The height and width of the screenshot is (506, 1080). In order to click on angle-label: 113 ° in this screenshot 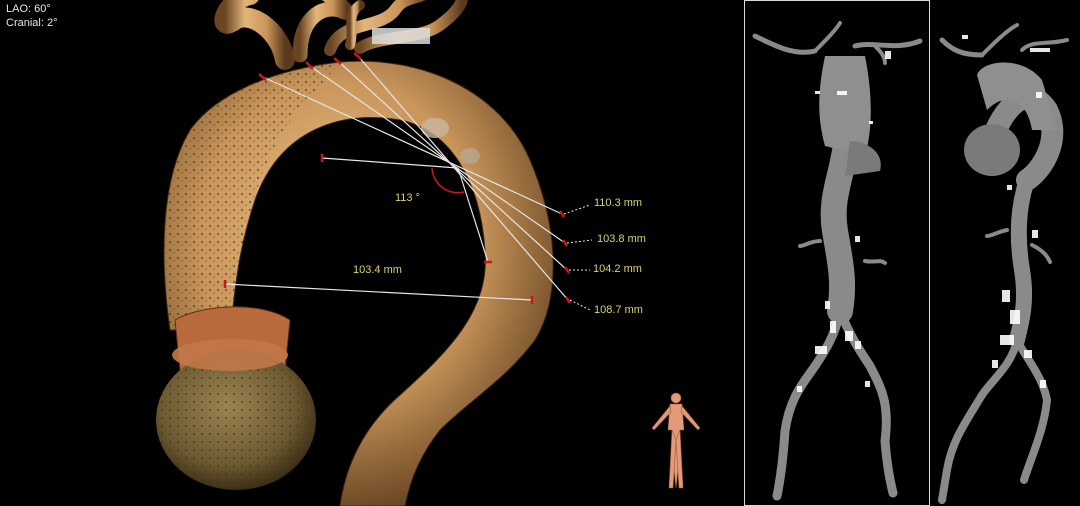, I will do `click(407, 198)`.